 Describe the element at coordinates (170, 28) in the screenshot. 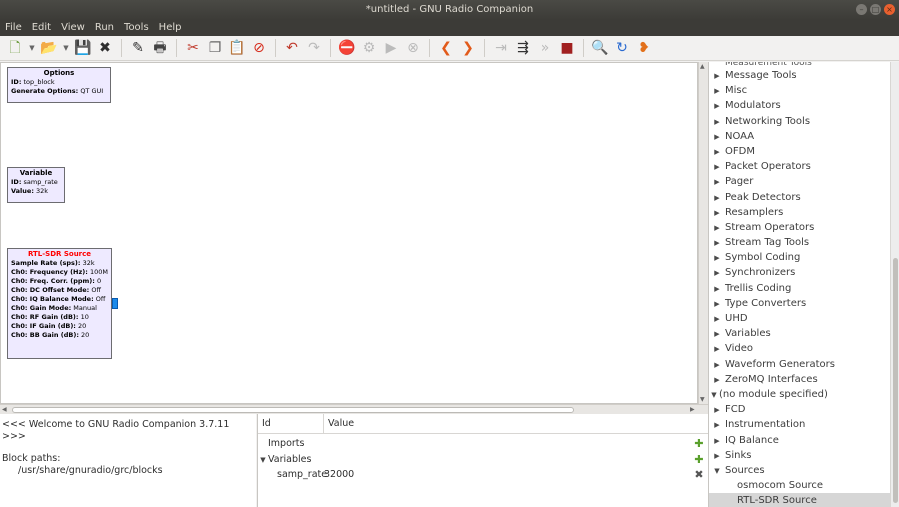

I see `menu-help: Help` at that location.